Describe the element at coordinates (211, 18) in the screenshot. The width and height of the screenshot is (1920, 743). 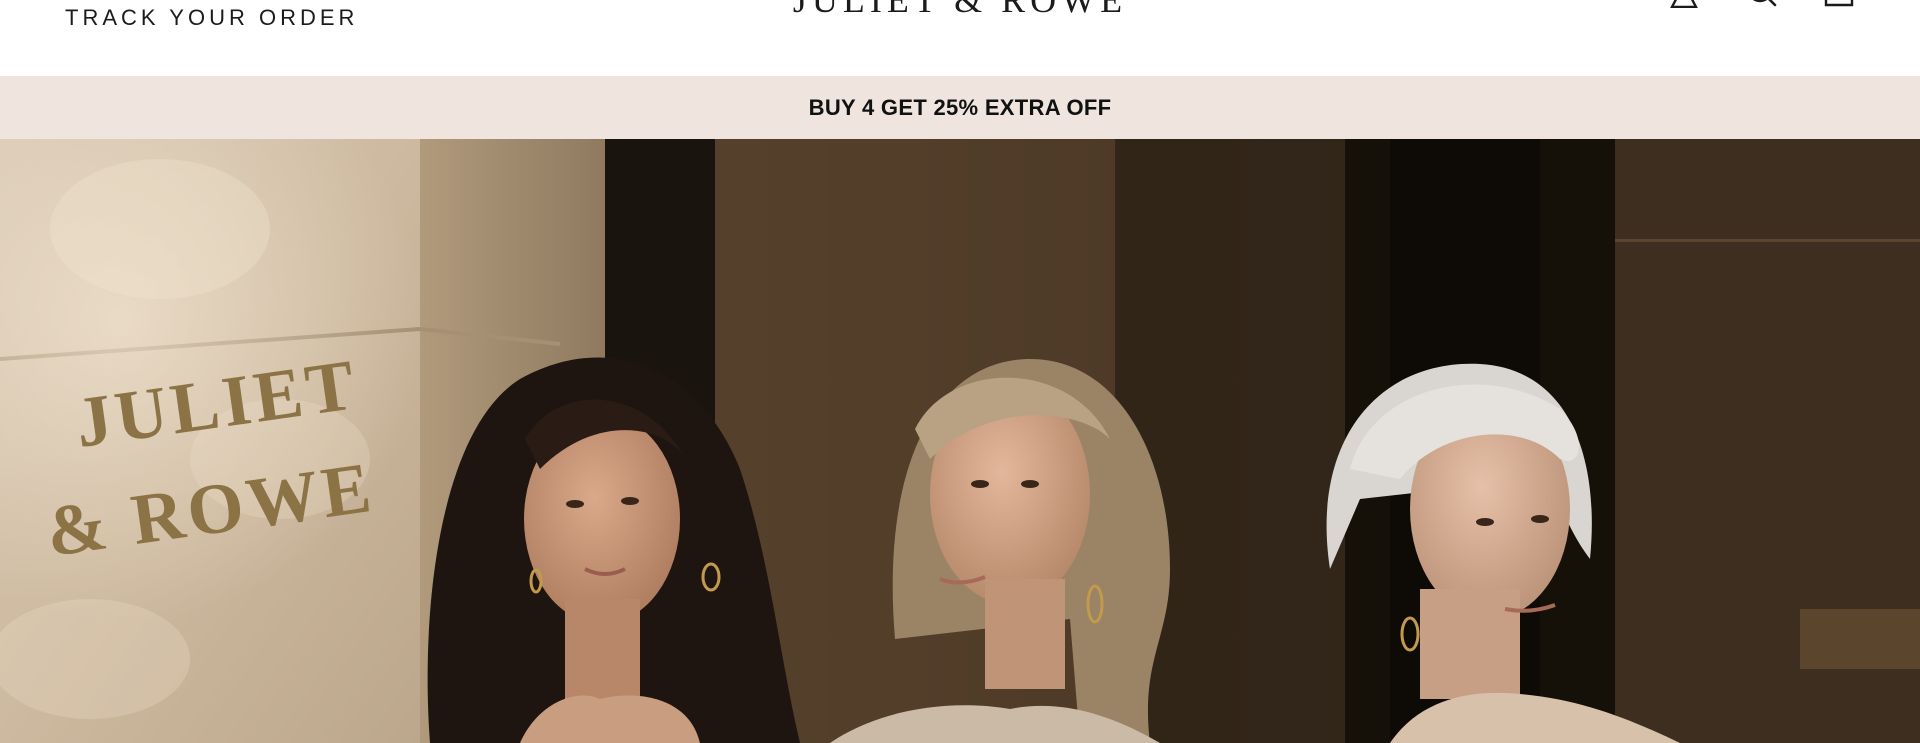
I see `track-order-link: TRACK YOUR ORDER` at that location.